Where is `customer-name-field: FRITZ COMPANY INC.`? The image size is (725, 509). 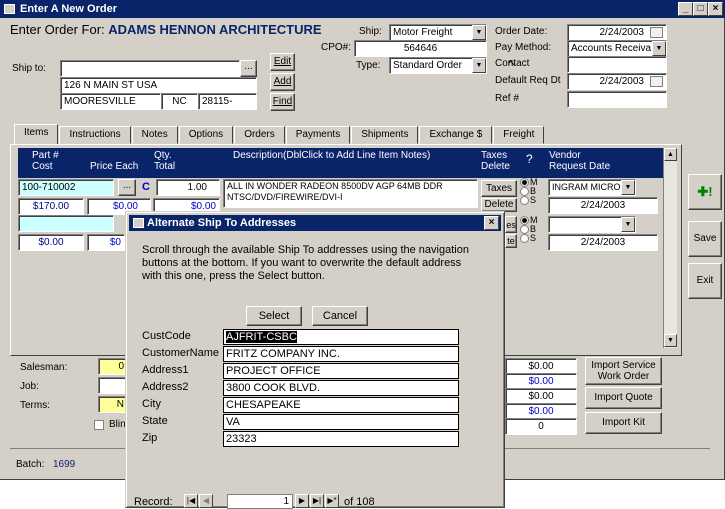 customer-name-field: FRITZ COMPANY INC. is located at coordinates (341, 354).